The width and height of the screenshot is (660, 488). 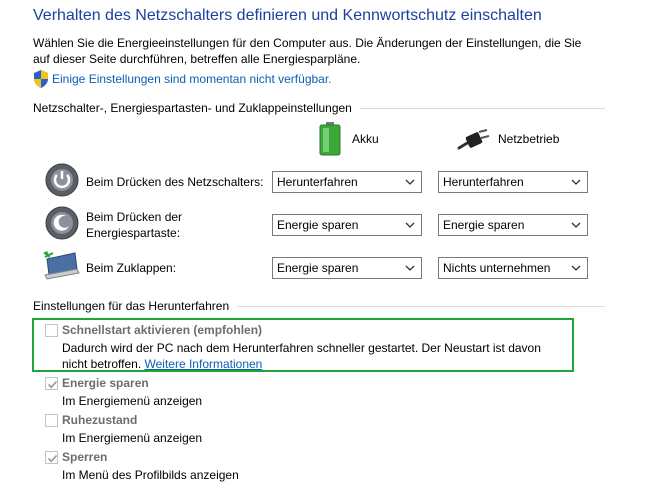 What do you see at coordinates (162, 330) in the screenshot?
I see `fast-startup-title: Schnellstart aktivieren (empfohlen)` at bounding box center [162, 330].